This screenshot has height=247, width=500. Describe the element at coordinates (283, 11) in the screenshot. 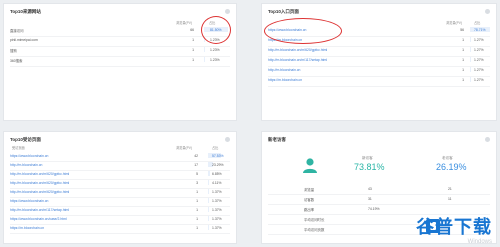

I see `card-title: Top10入口页面` at that location.